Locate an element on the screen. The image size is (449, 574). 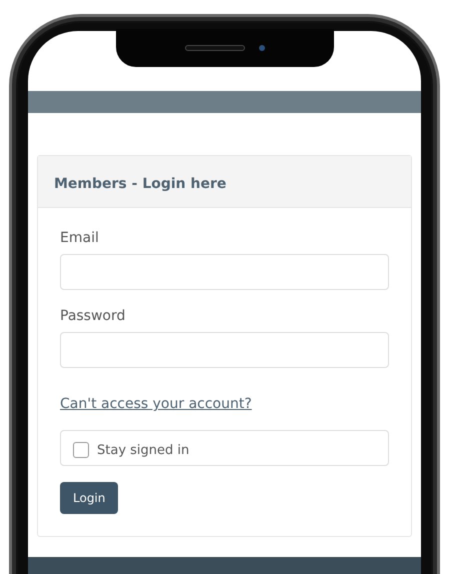
camera-icon is located at coordinates (261, 48).